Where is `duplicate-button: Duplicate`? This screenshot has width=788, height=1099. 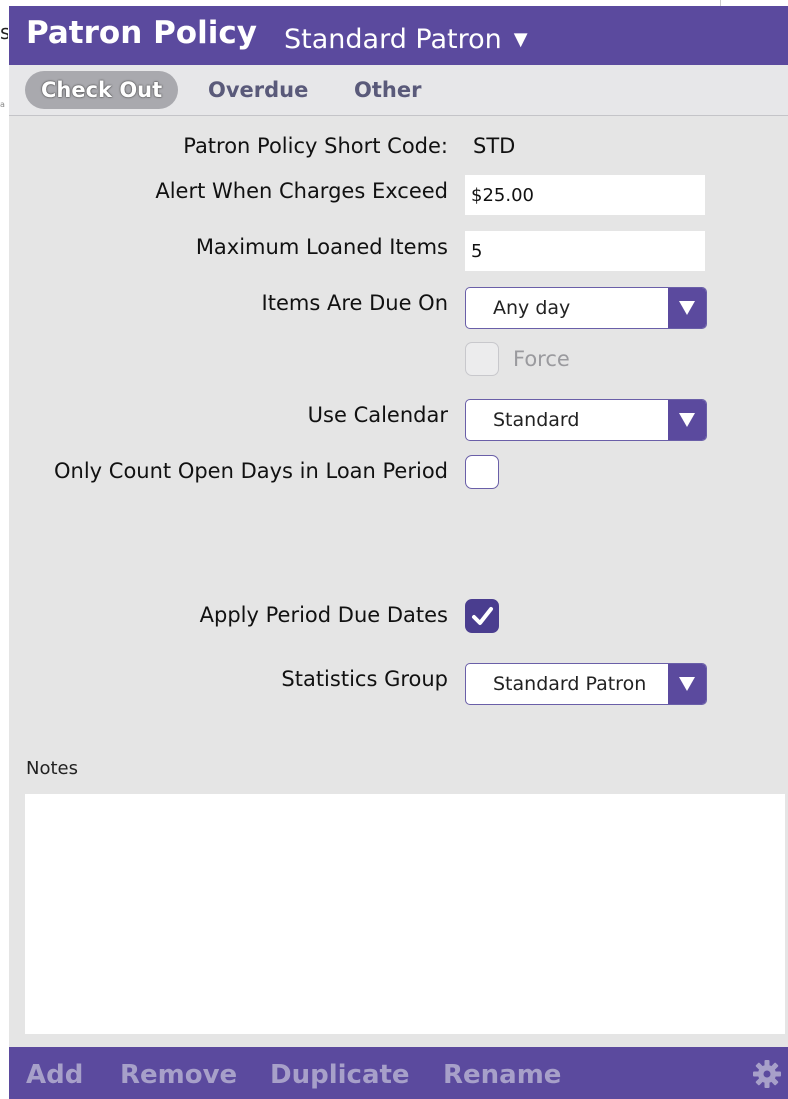 duplicate-button: Duplicate is located at coordinates (340, 1075).